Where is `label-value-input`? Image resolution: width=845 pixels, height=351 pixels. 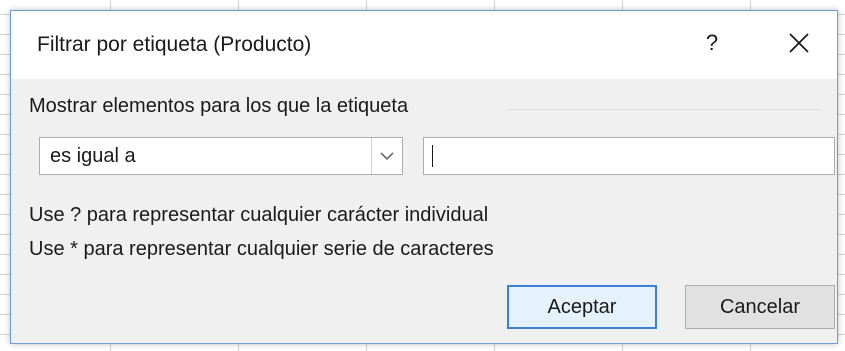
label-value-input is located at coordinates (629, 156).